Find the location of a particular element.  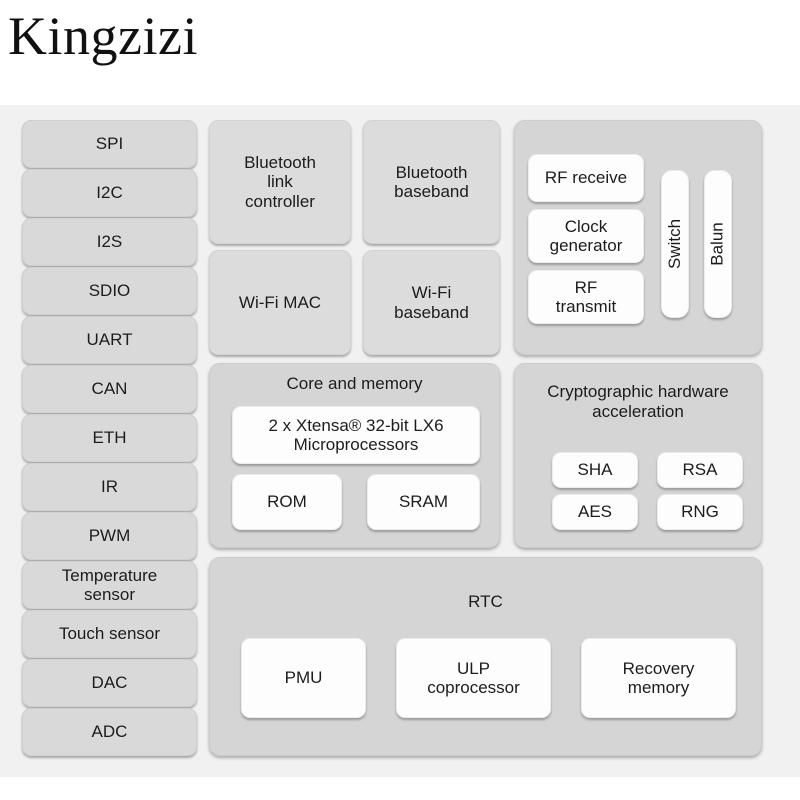

peripheral-block-eth: ETH is located at coordinates (109, 438).